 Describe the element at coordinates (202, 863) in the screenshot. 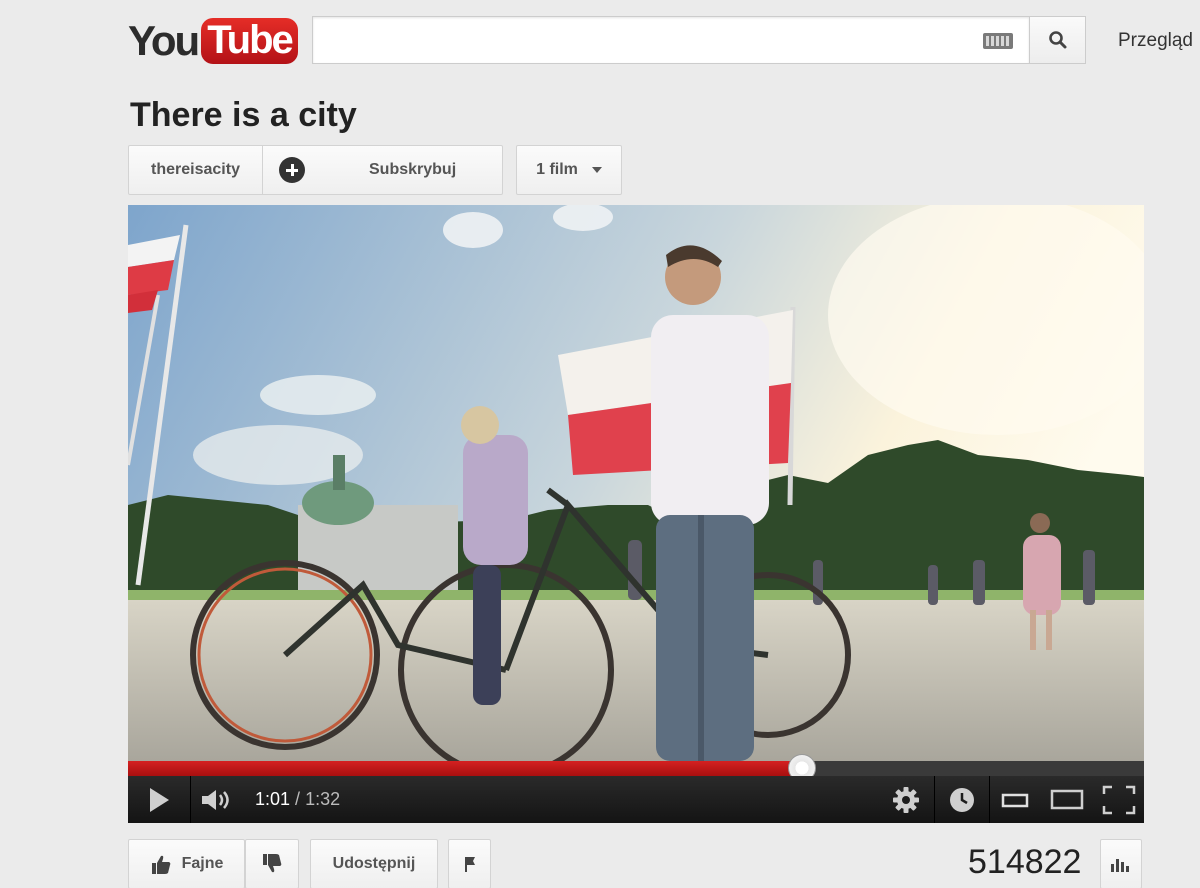

I see `like-label: Fajne` at that location.